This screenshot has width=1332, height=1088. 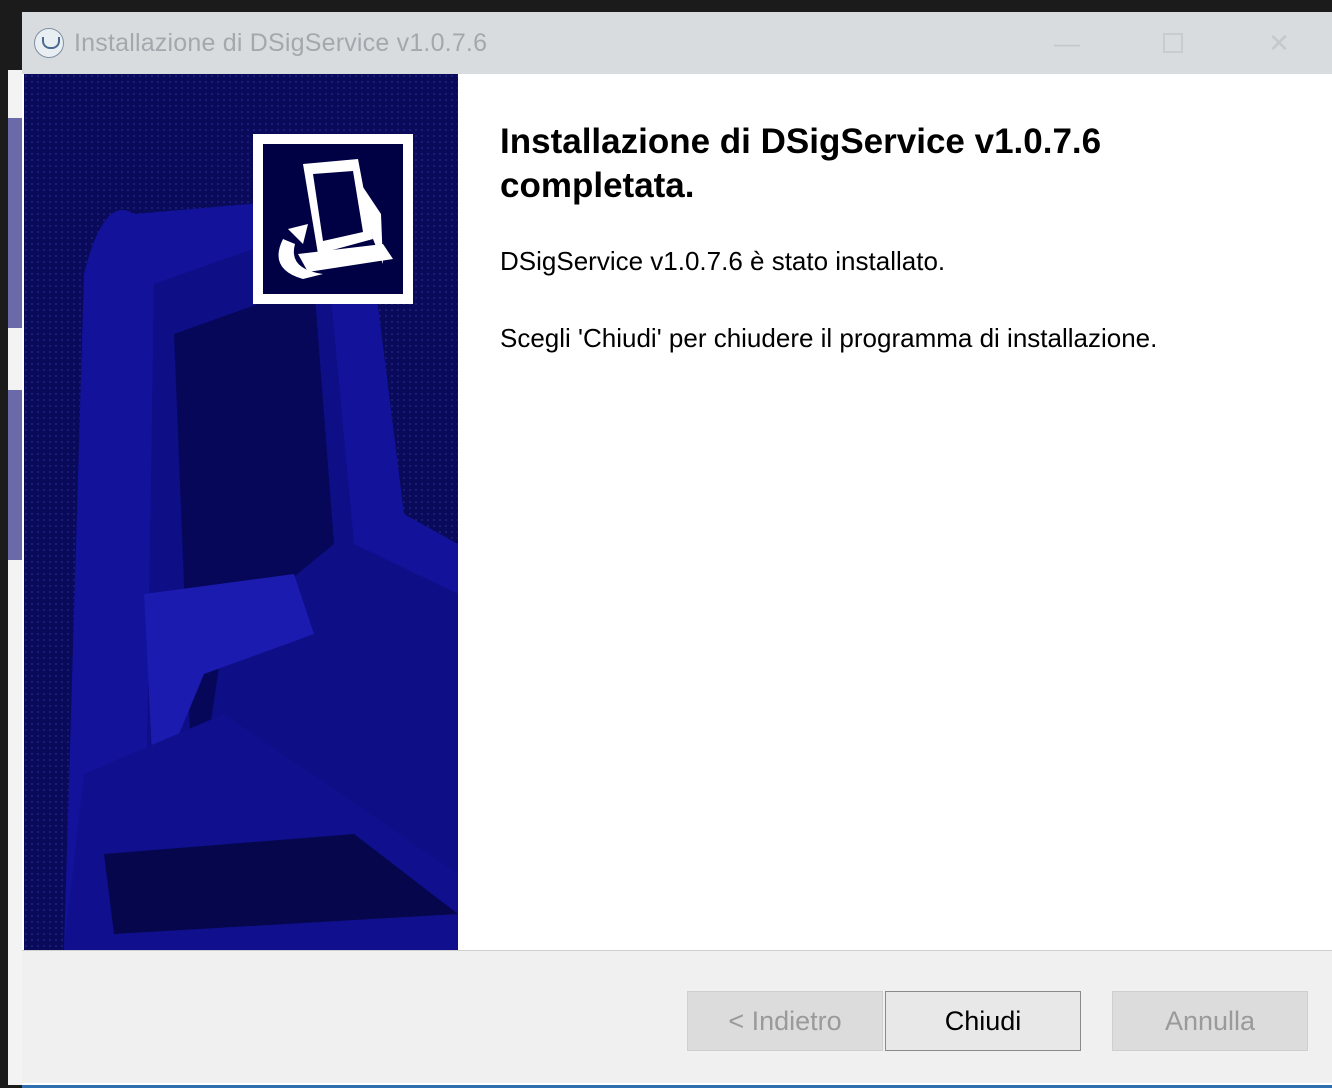 I want to click on window-controls: — ✕, so click(x=1173, y=43).